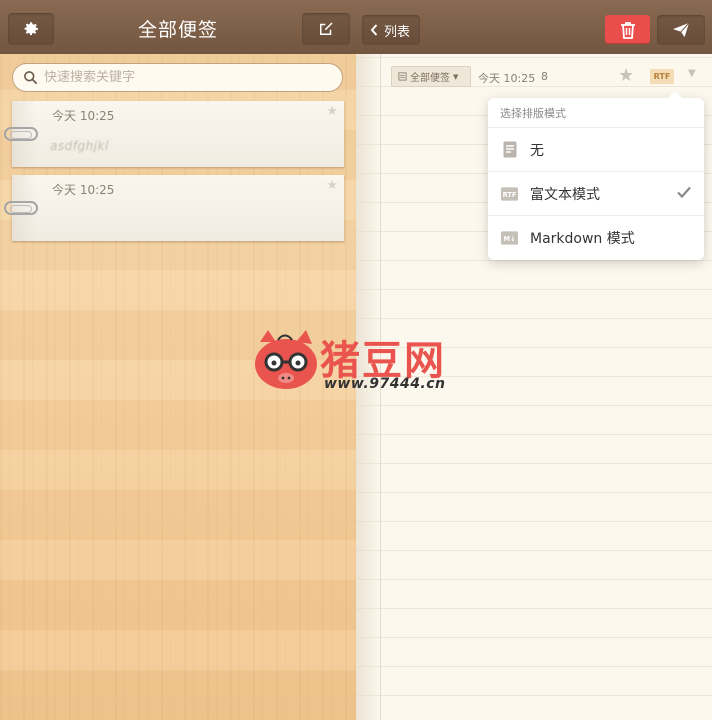 The height and width of the screenshot is (720, 712). What do you see at coordinates (582, 239) in the screenshot?
I see `option-label: Markdown 模式` at bounding box center [582, 239].